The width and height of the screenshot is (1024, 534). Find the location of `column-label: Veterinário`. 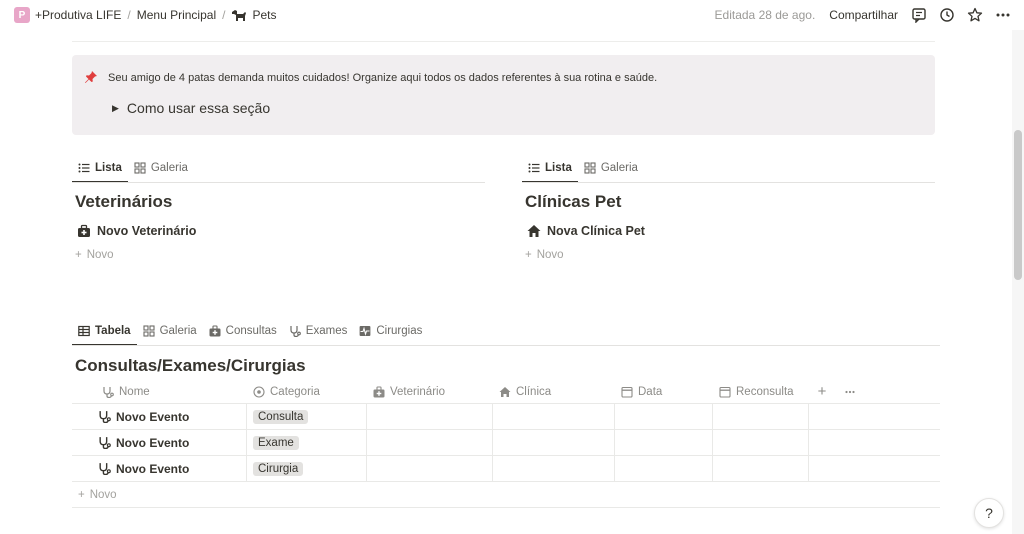

column-label: Veterinário is located at coordinates (417, 391).